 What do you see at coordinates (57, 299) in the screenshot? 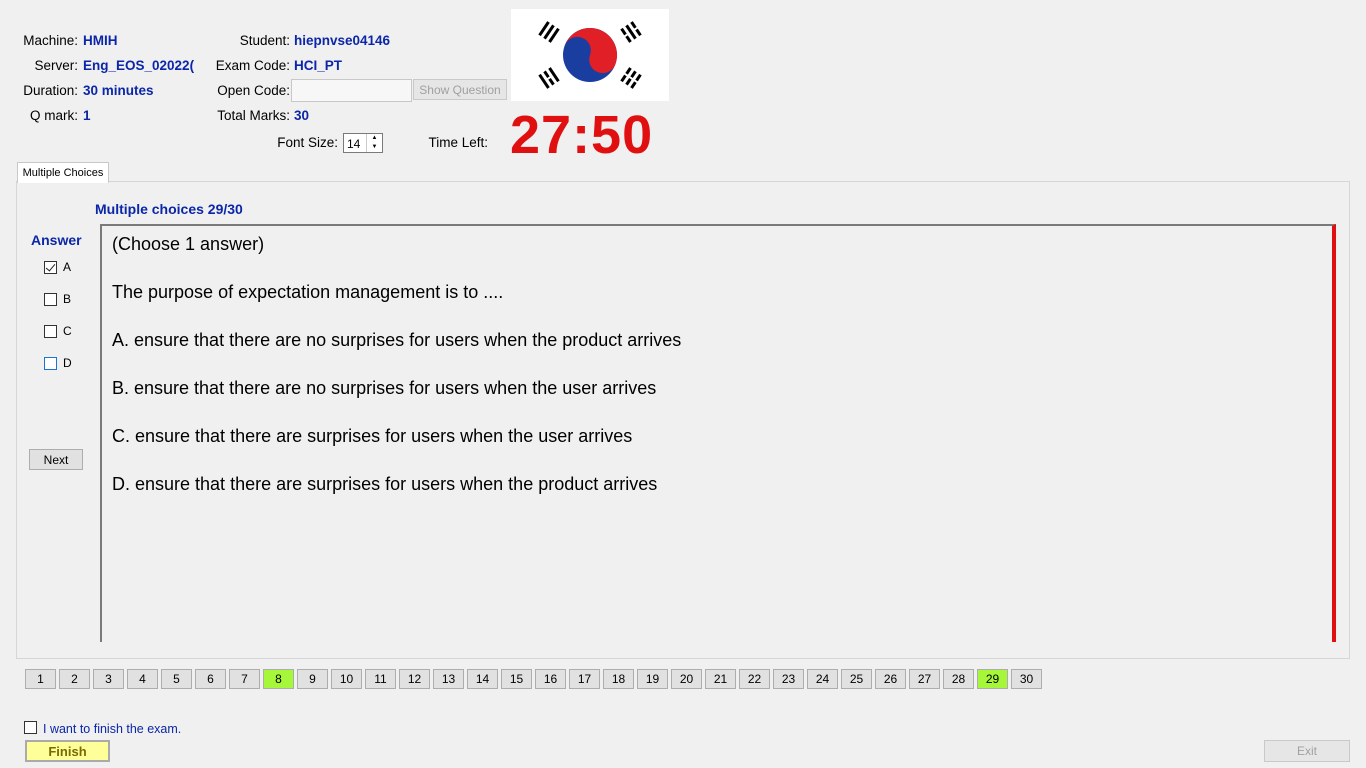
I see `answer-option-b: B` at bounding box center [57, 299].